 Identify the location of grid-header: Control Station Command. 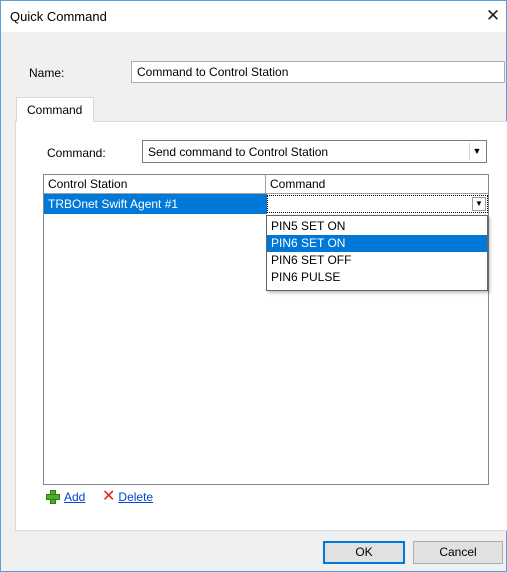
(266, 184).